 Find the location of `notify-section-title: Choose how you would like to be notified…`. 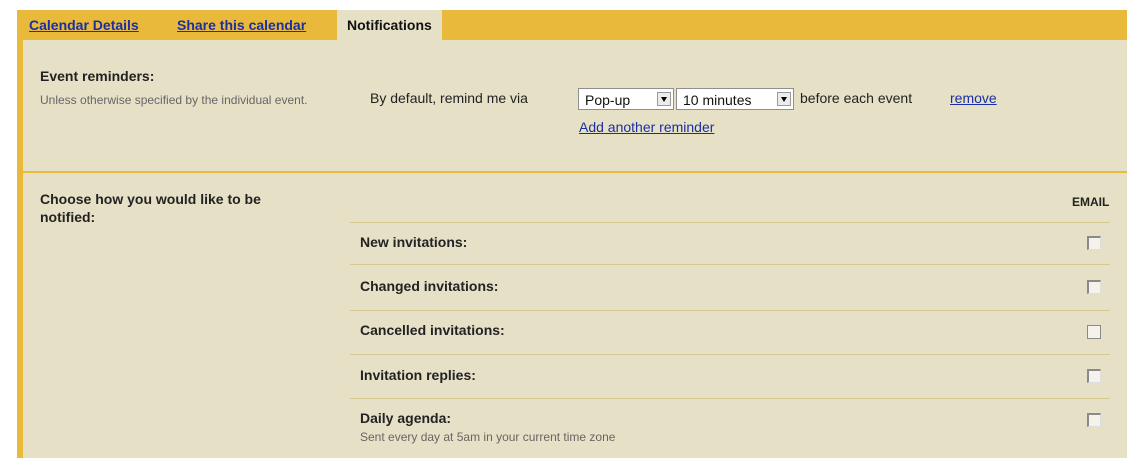

notify-section-title: Choose how you would like to be notified… is located at coordinates (150, 208).